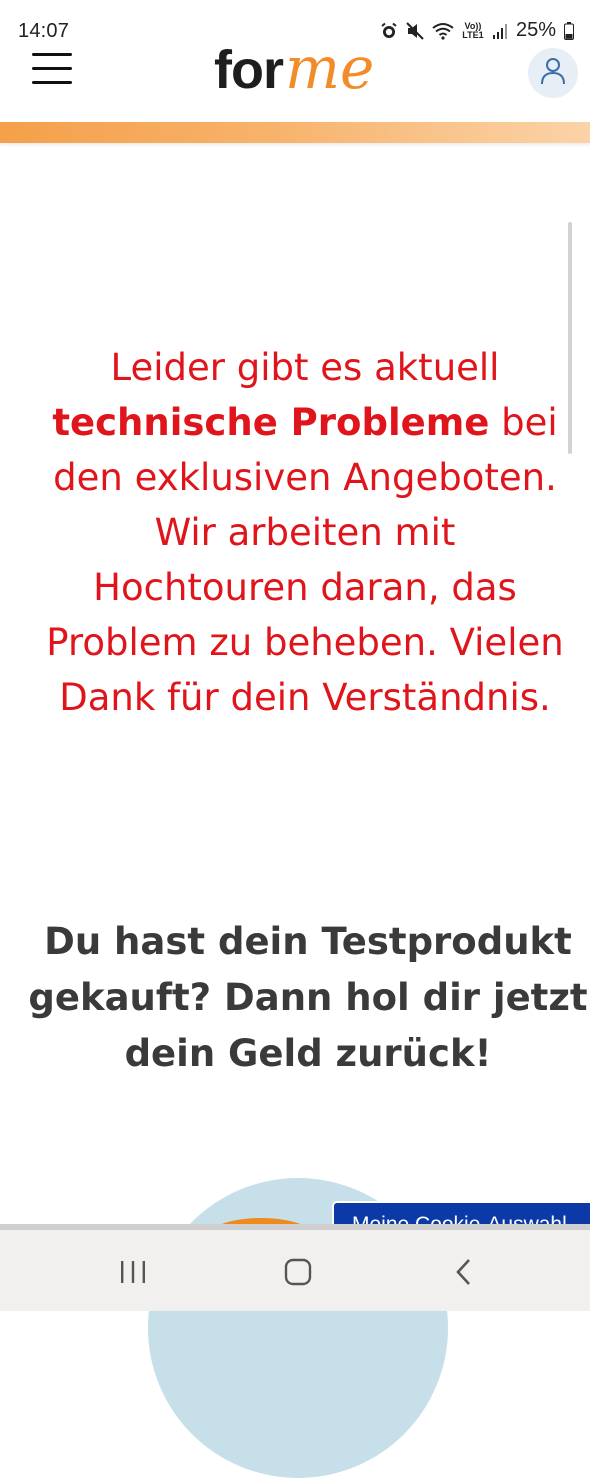 Image resolution: width=590 pixels, height=1478 pixels. I want to click on hamburger-menu-icon, so click(52, 67).